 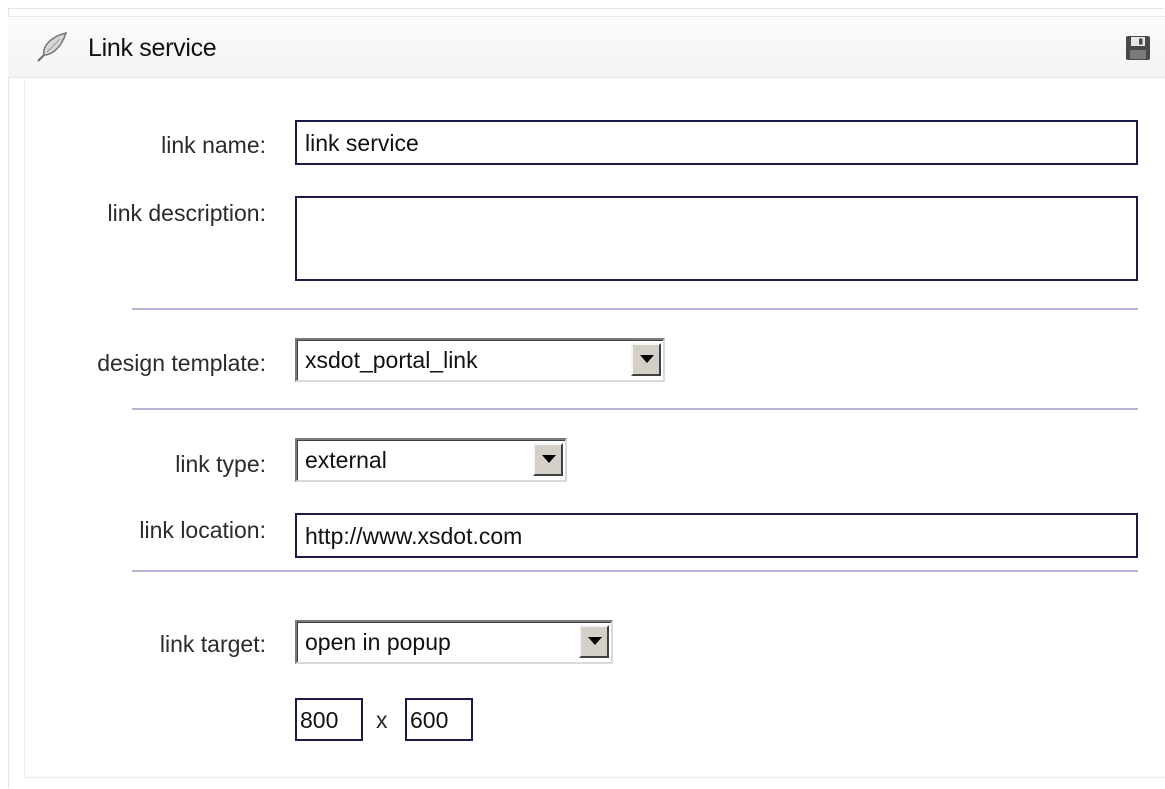 I want to click on size-separator: x, so click(x=382, y=720).